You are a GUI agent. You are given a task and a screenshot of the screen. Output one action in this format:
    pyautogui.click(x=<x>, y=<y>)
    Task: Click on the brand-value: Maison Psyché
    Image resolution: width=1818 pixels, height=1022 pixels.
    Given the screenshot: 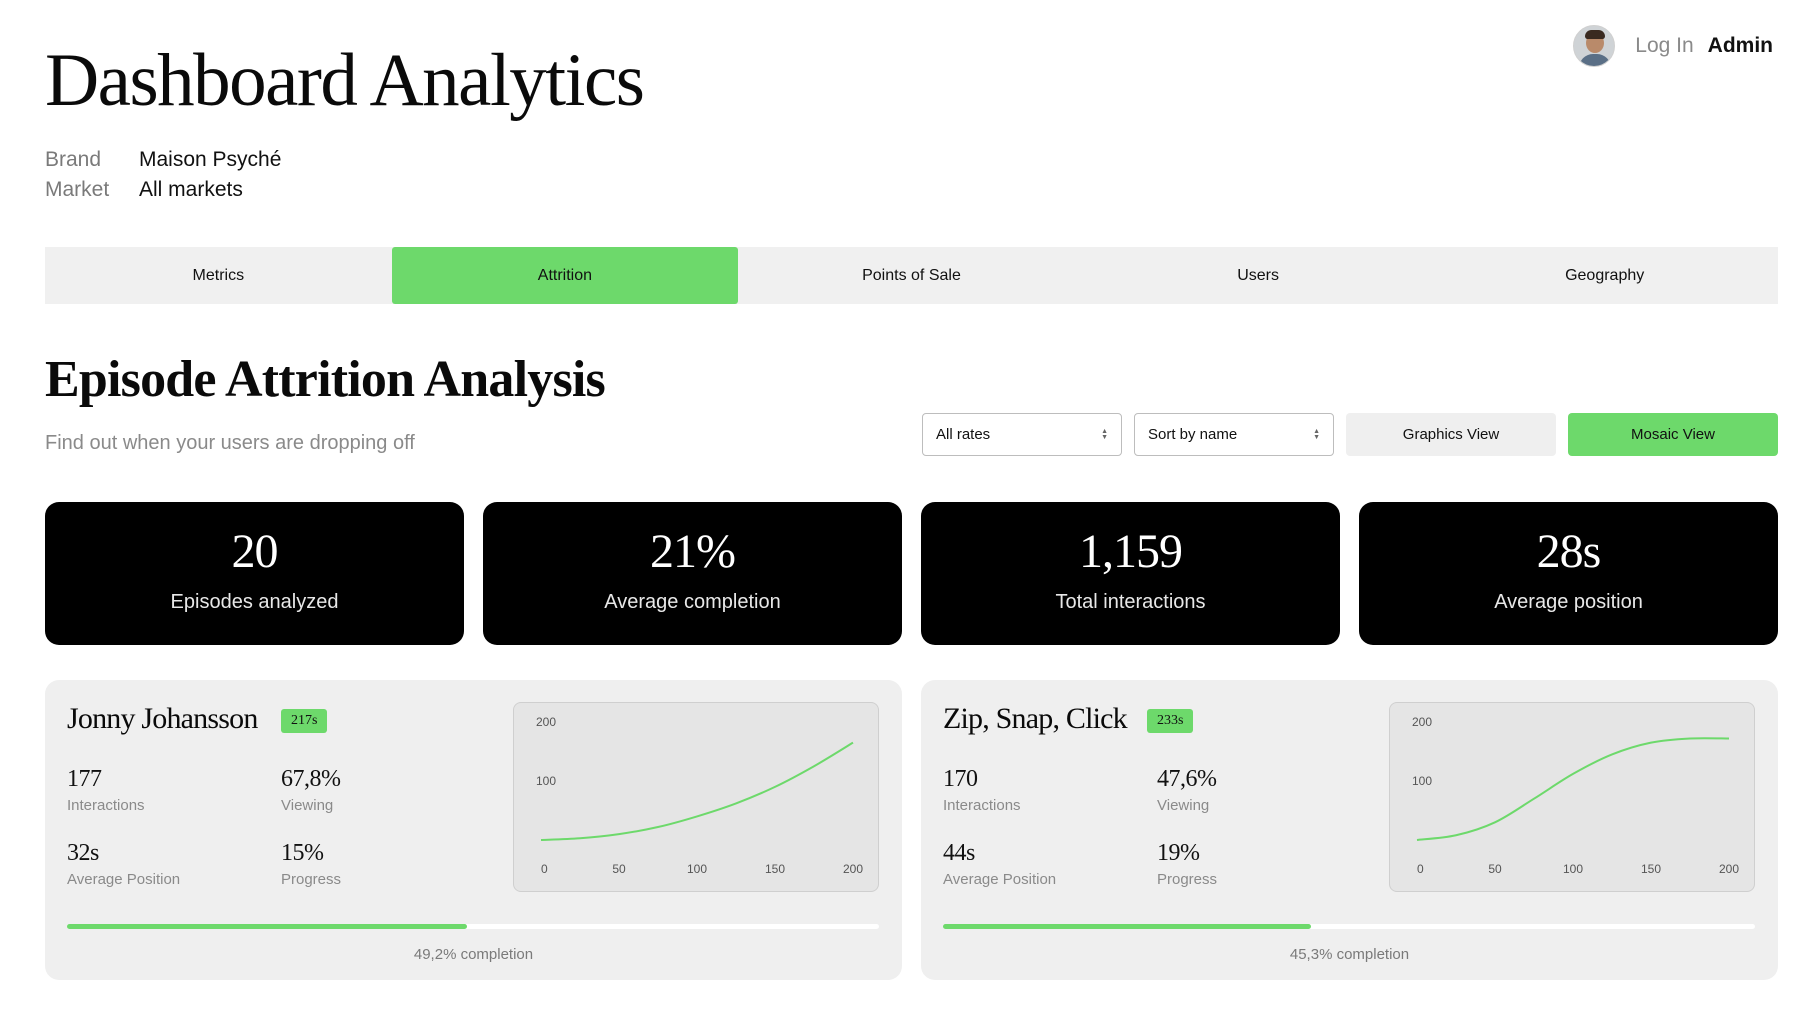 What is the action you would take?
    pyautogui.click(x=210, y=159)
    